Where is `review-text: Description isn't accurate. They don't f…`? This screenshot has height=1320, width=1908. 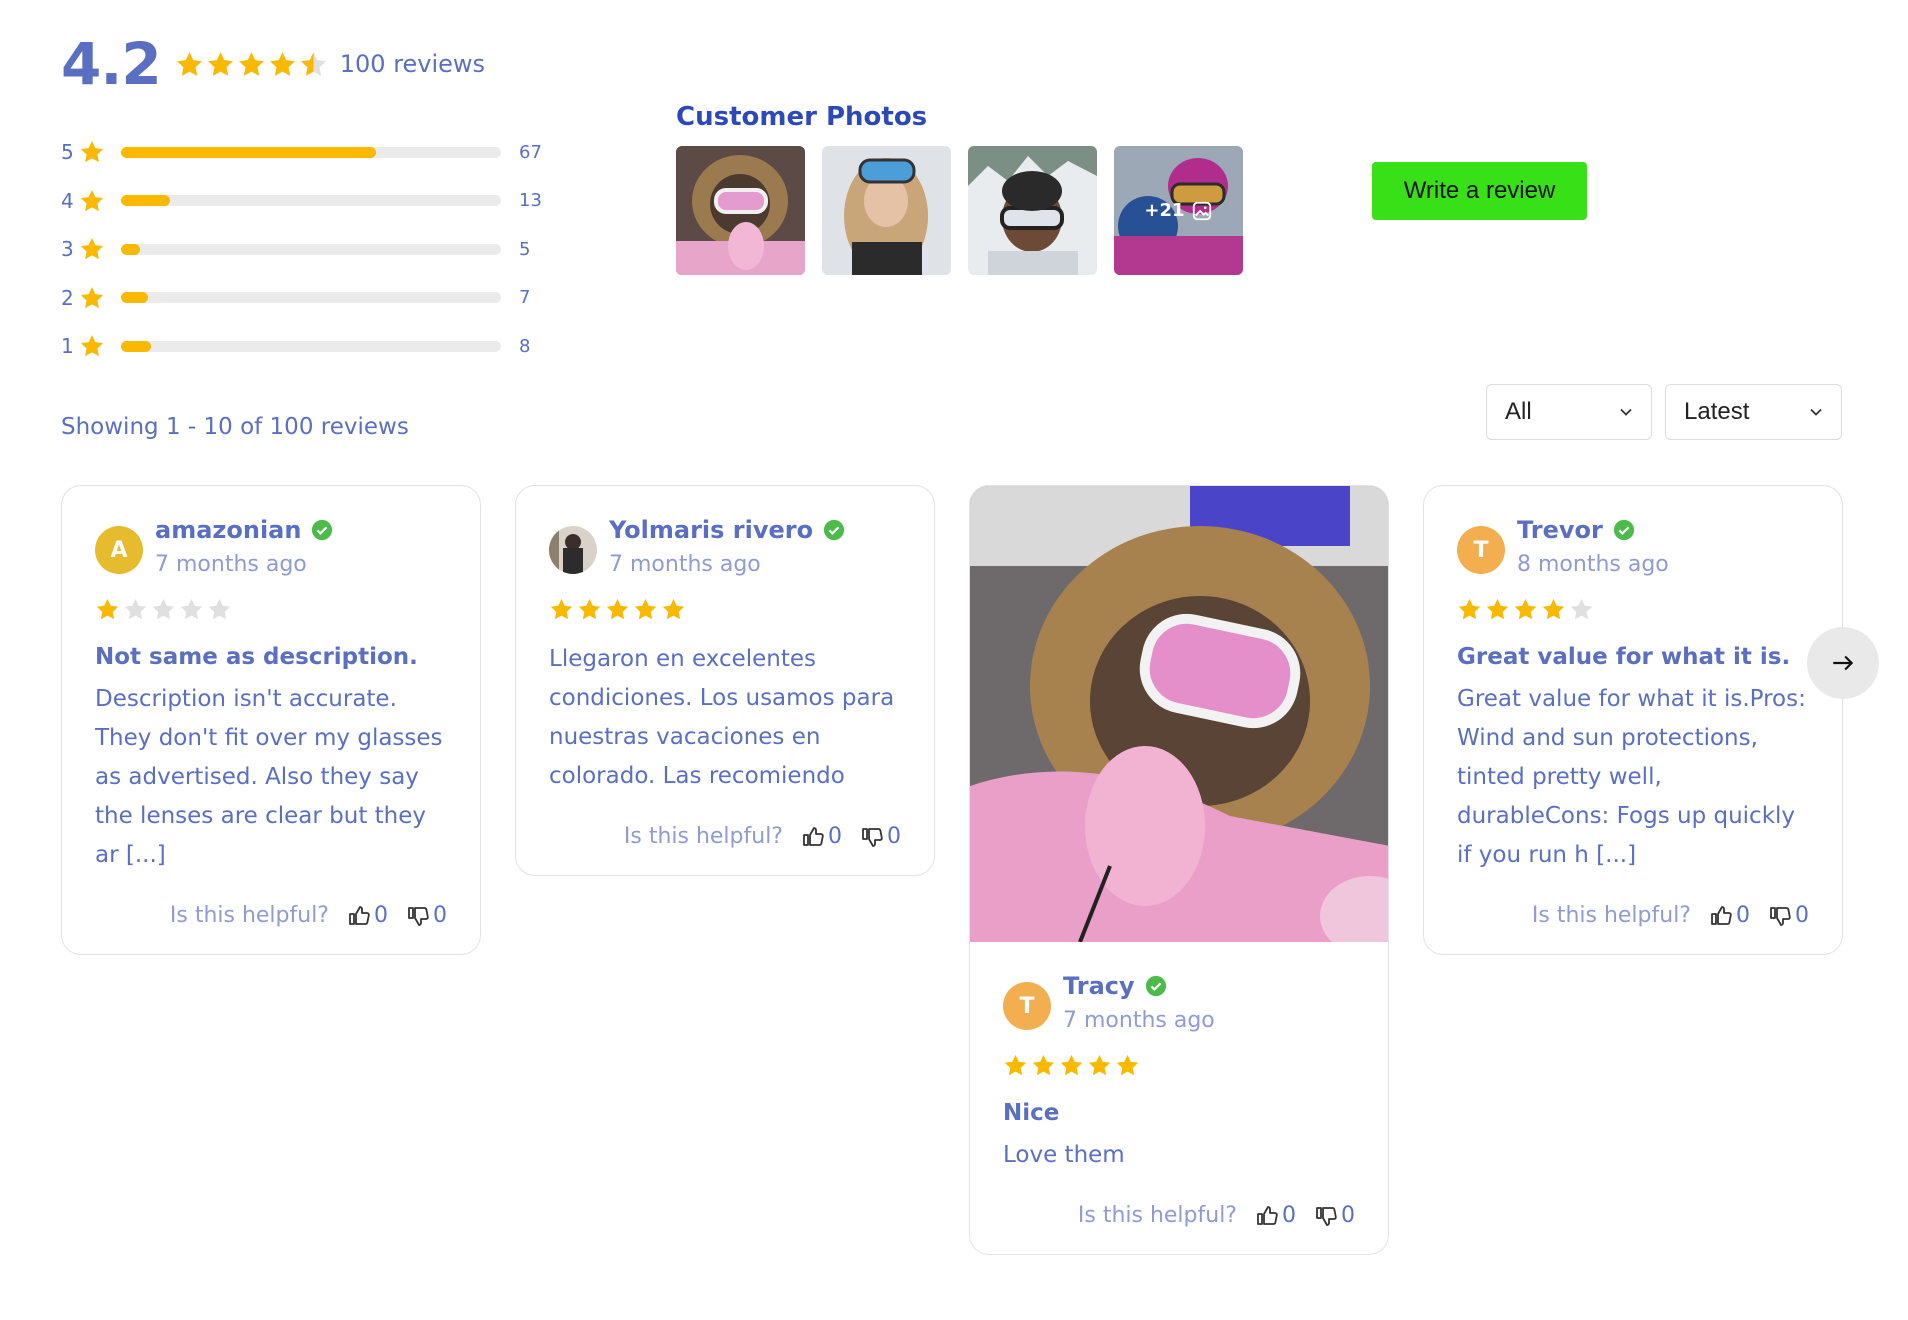 review-text: Description isn't accurate. They don't f… is located at coordinates (269, 777).